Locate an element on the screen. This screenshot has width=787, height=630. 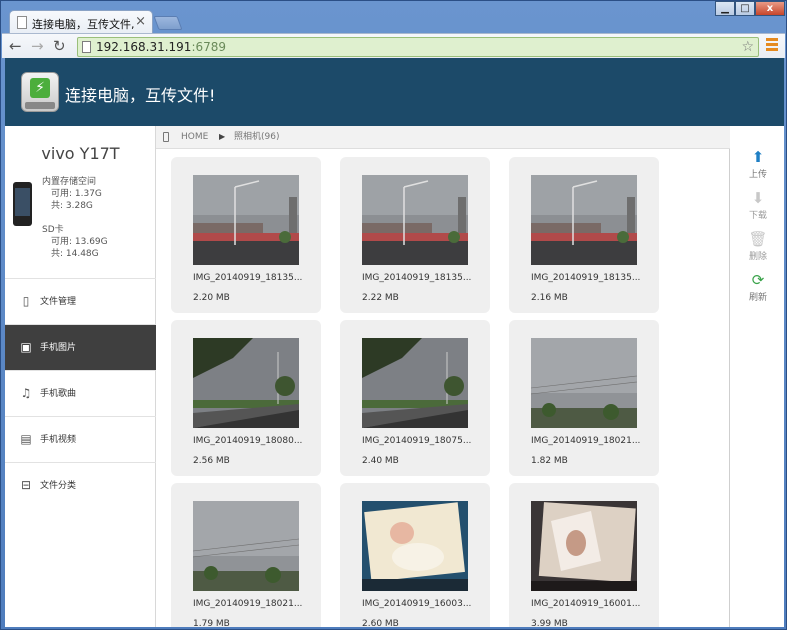
header-title: 连接电脑，互传文件! is located at coordinates (140, 95).